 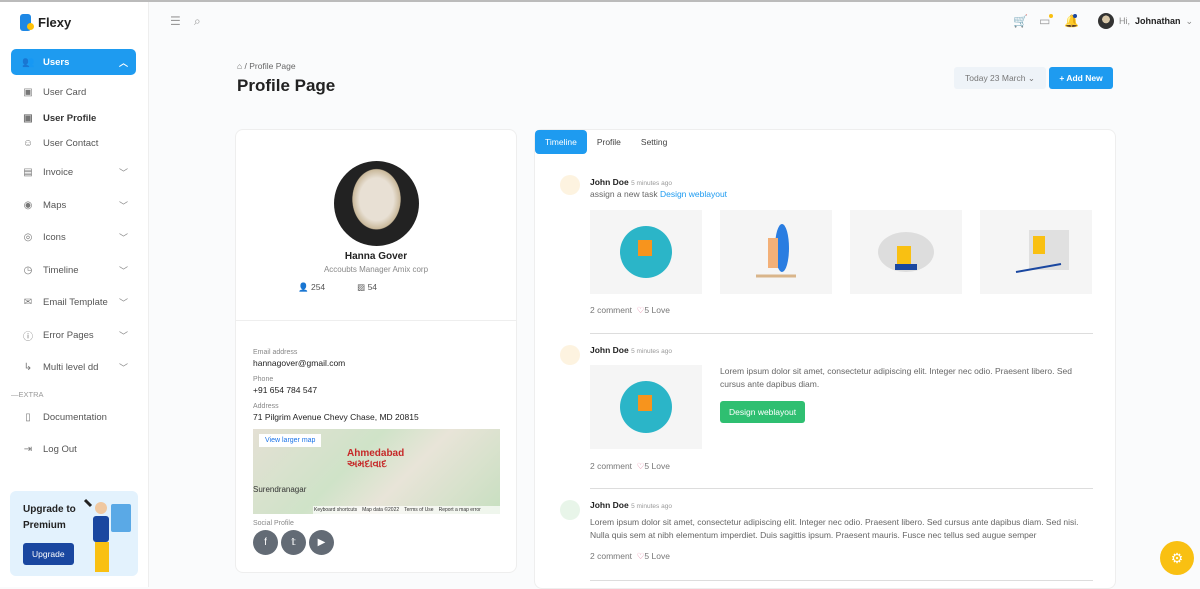 What do you see at coordinates (73, 270) in the screenshot?
I see `sidebar-item-timeline: ◷ Timeline ﹀` at bounding box center [73, 270].